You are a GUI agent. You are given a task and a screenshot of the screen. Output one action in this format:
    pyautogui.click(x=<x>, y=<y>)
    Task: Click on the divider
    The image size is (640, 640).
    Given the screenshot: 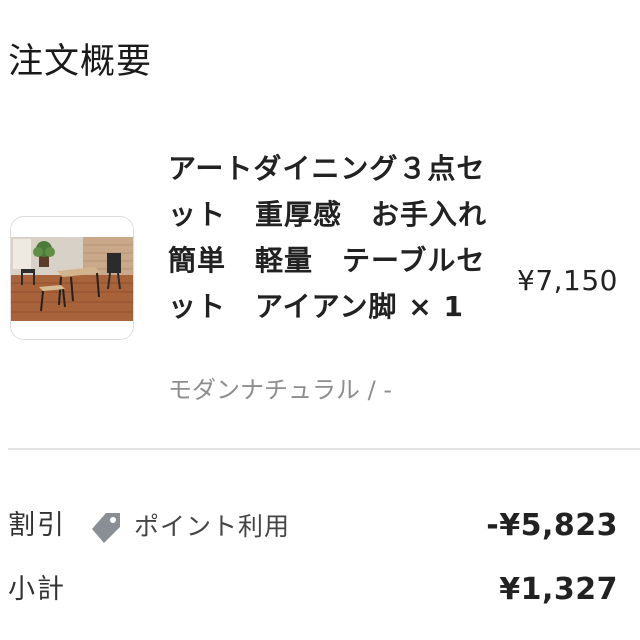 What is the action you would take?
    pyautogui.click(x=324, y=449)
    